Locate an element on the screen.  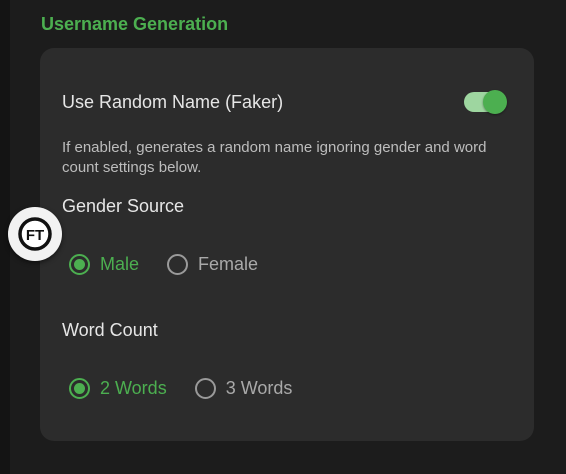
random-name-label: Use Random Name (Faker) is located at coordinates (173, 102).